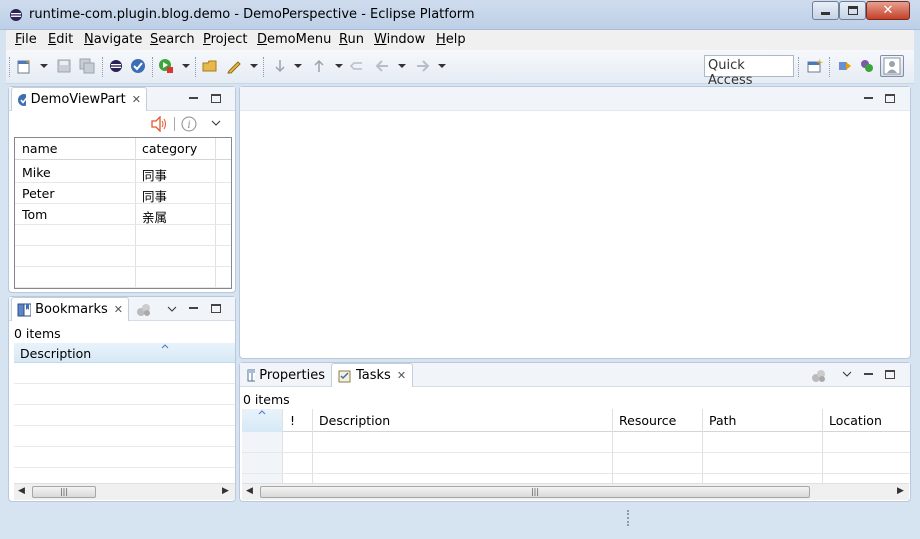  I want to click on user-perspective-icon, so click(892, 66).